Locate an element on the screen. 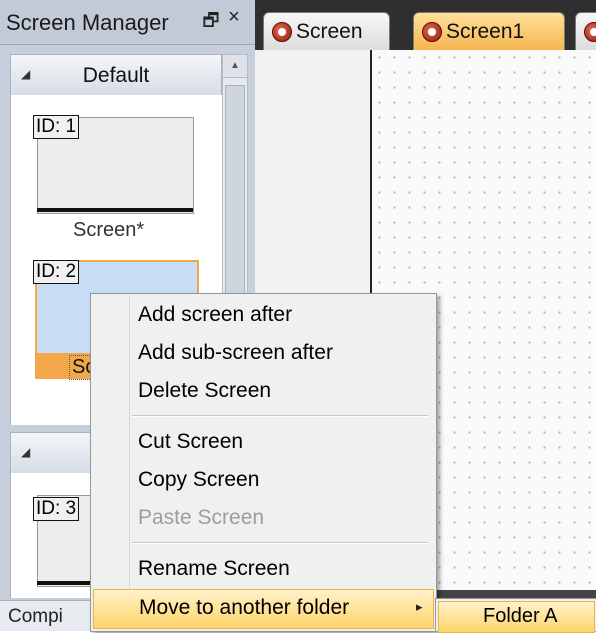 The image size is (596, 633). tab-partial is located at coordinates (585, 31).